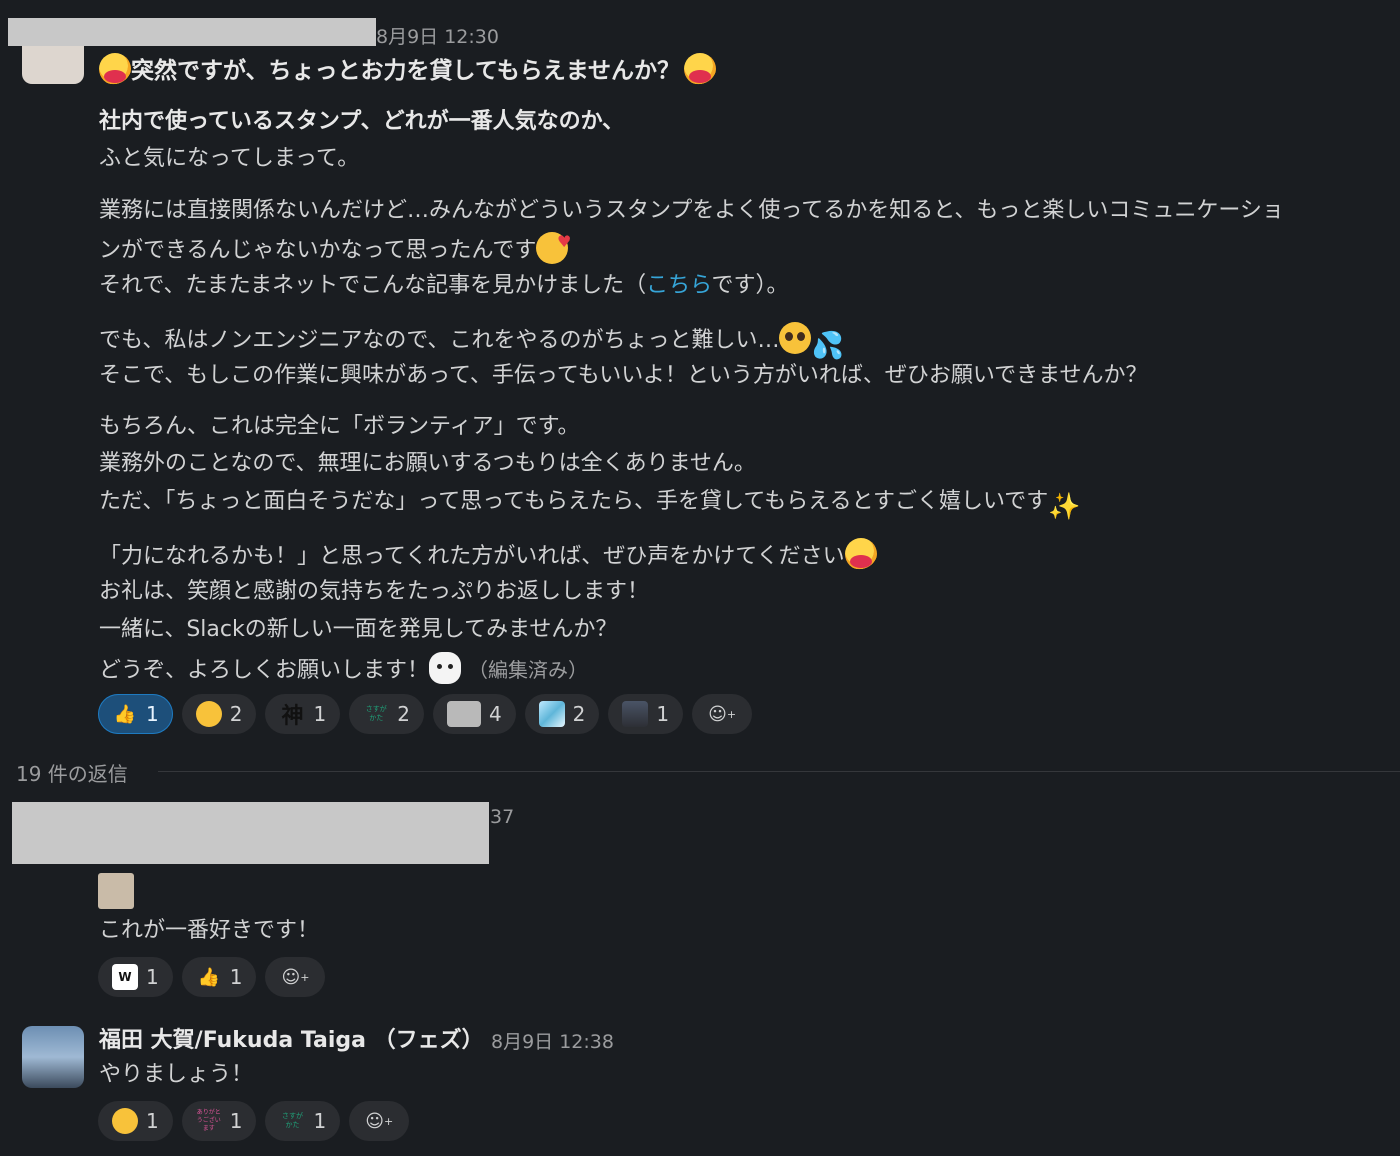  I want to click on reaction-thumbs-up: 👍 1, so click(135, 714).